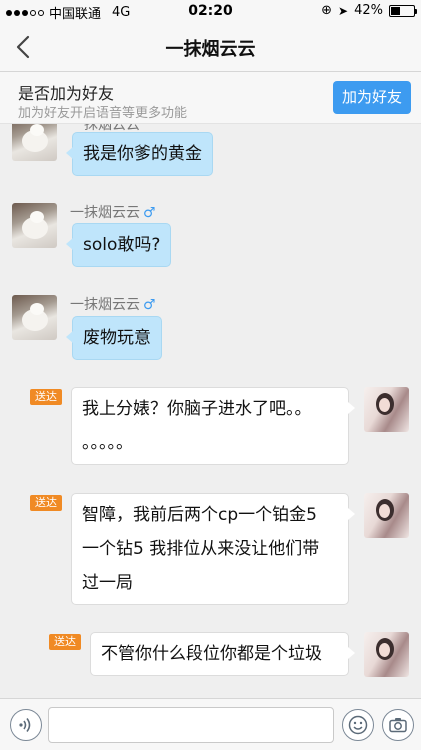 The height and width of the screenshot is (750, 421). What do you see at coordinates (327, 10) in the screenshot?
I see `rotation-lock-icon: ⊕` at bounding box center [327, 10].